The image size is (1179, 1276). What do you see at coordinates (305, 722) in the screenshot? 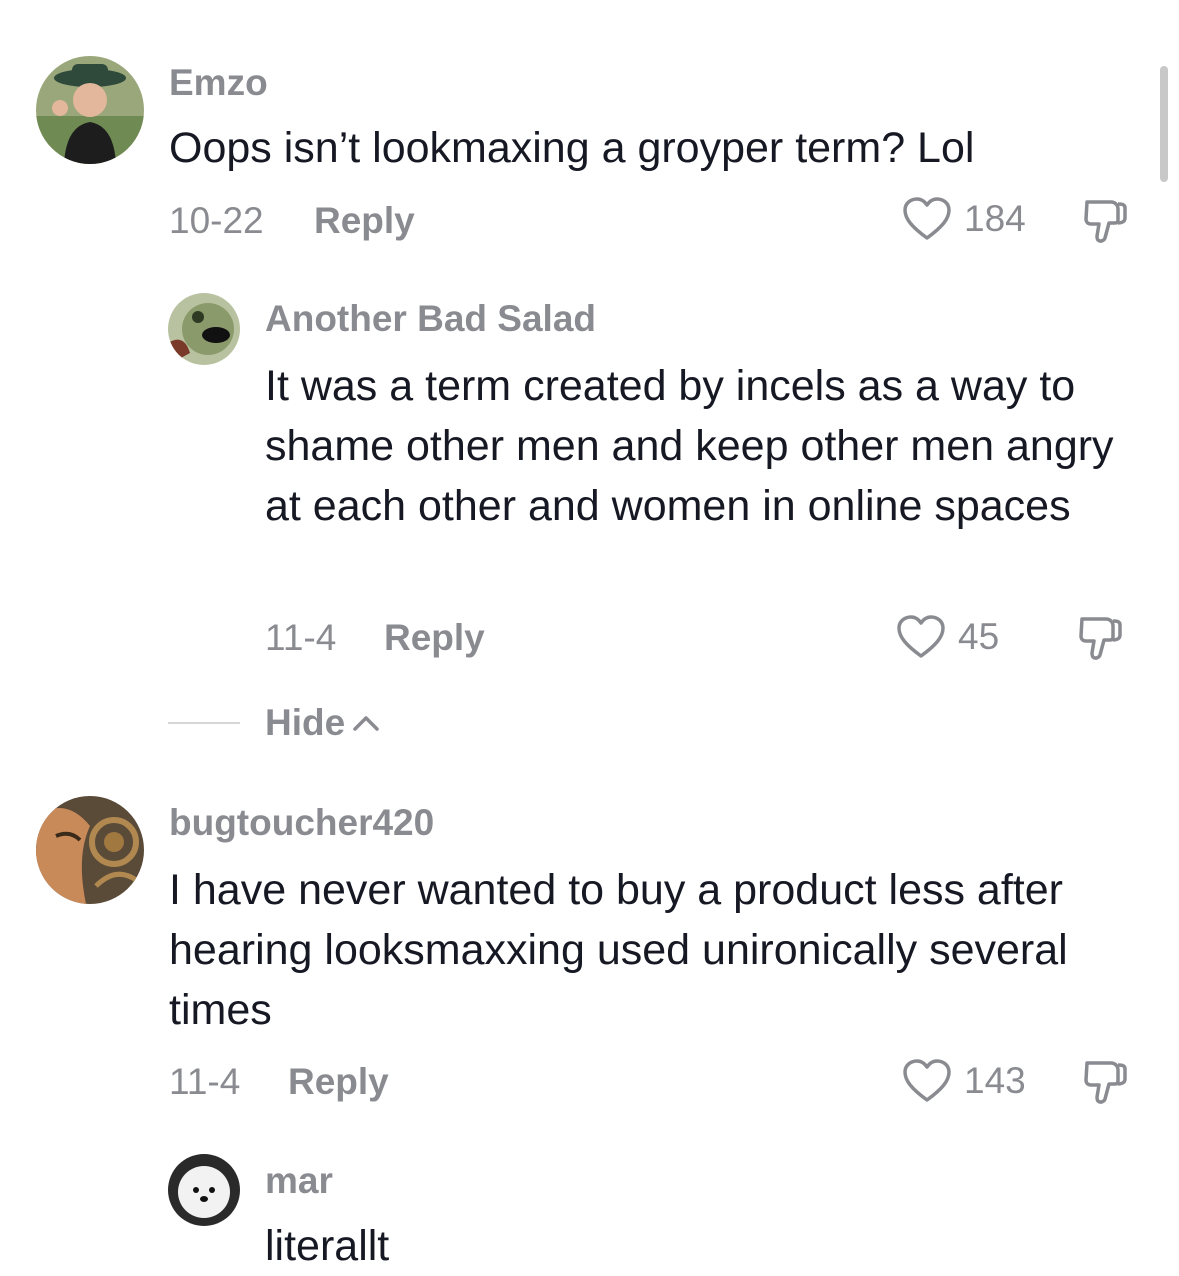
I see `hide-label: Hide` at bounding box center [305, 722].